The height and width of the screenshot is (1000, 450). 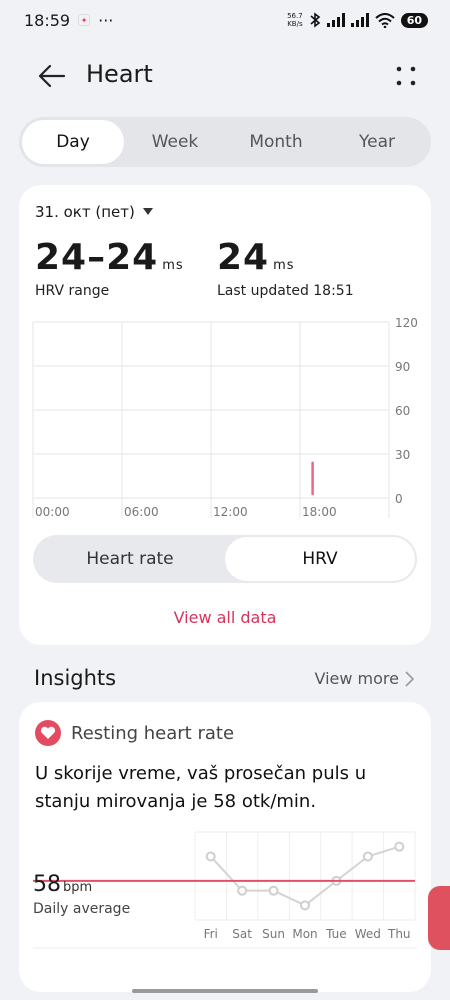 What do you see at coordinates (225, 991) in the screenshot?
I see `home-indicator` at bounding box center [225, 991].